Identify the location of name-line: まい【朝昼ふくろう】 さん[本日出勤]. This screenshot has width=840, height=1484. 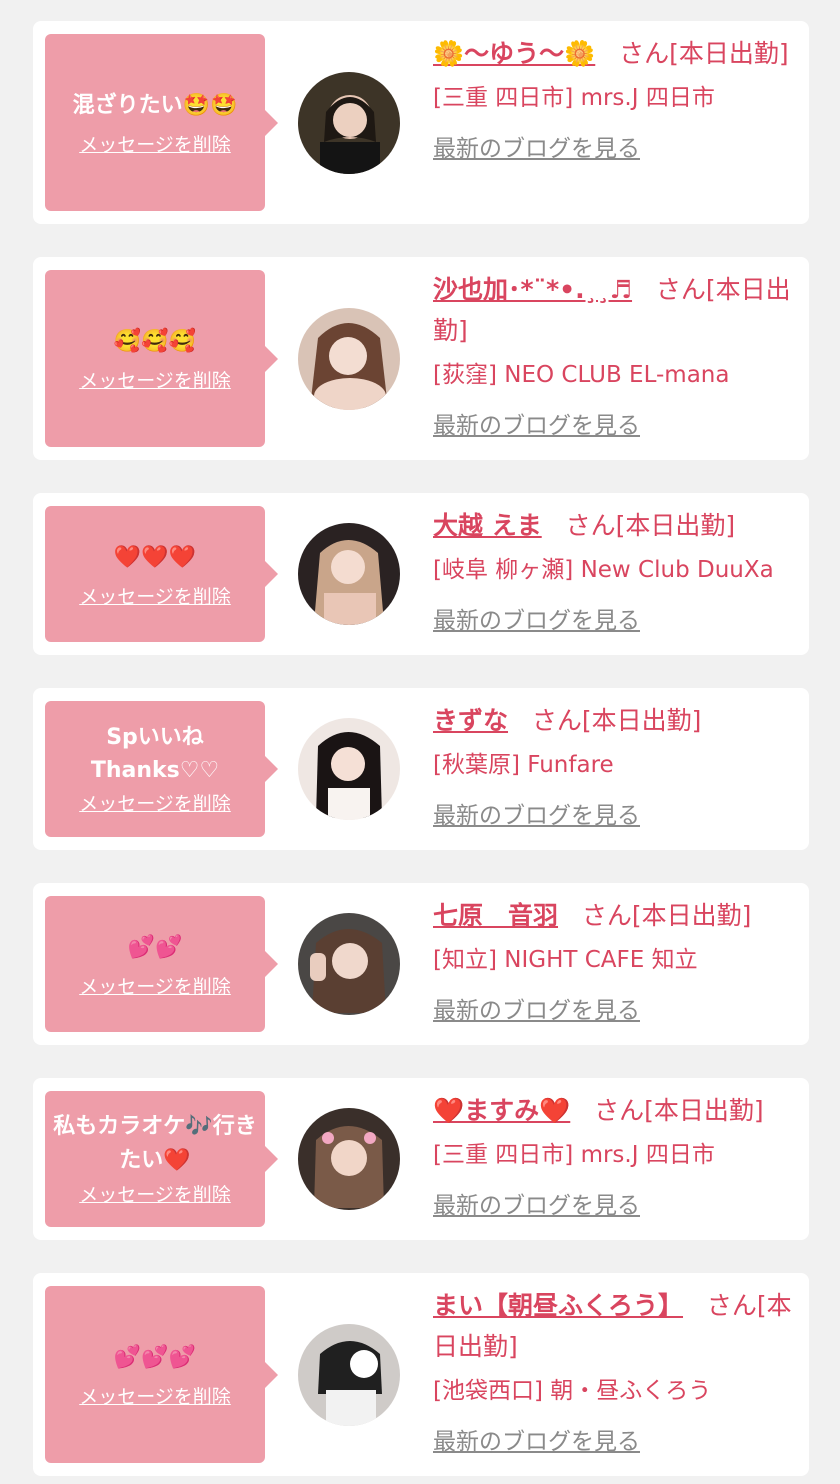
(616, 1326).